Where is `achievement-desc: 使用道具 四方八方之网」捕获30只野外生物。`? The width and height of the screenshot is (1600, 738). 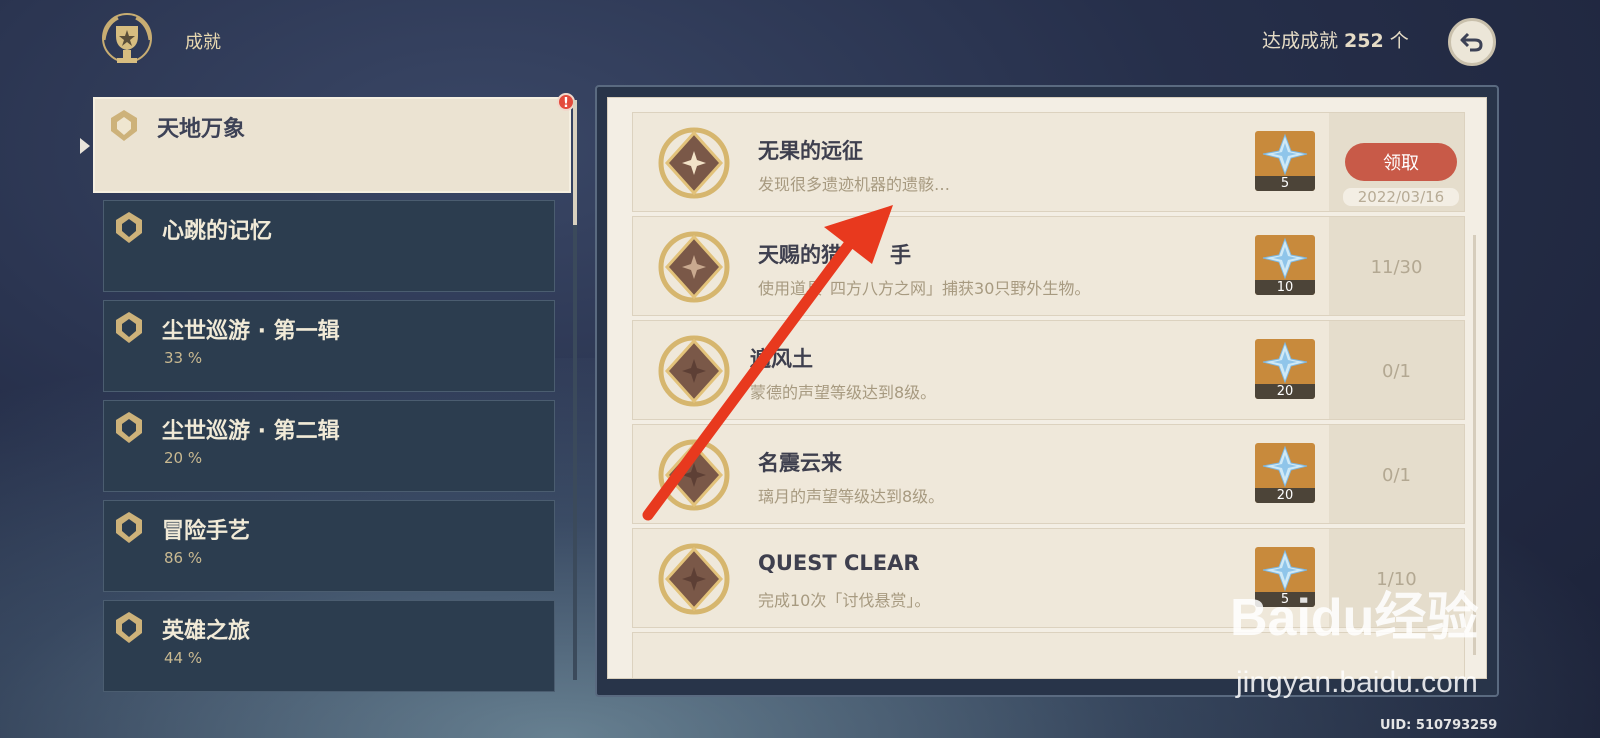
achievement-desc: 使用道具 四方八方之网」捕获30只野外生物。 is located at coordinates (924, 287).